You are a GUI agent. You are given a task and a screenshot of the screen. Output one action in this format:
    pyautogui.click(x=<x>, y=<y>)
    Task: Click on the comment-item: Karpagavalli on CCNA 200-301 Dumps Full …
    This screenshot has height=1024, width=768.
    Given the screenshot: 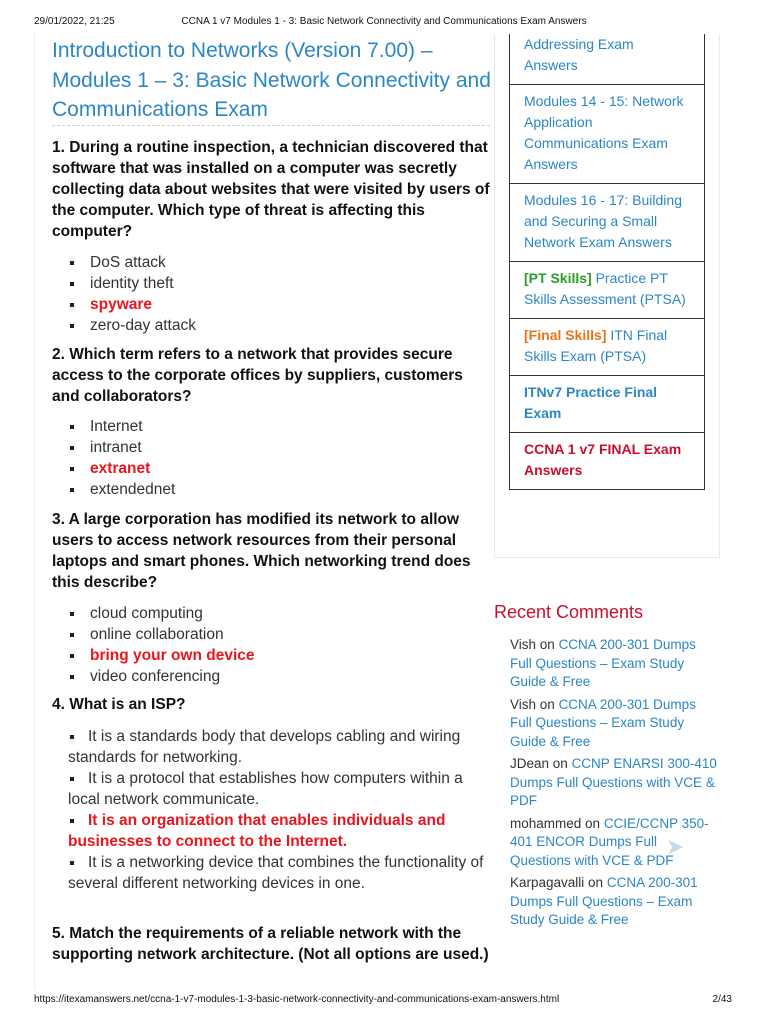 What is the action you would take?
    pyautogui.click(x=615, y=902)
    